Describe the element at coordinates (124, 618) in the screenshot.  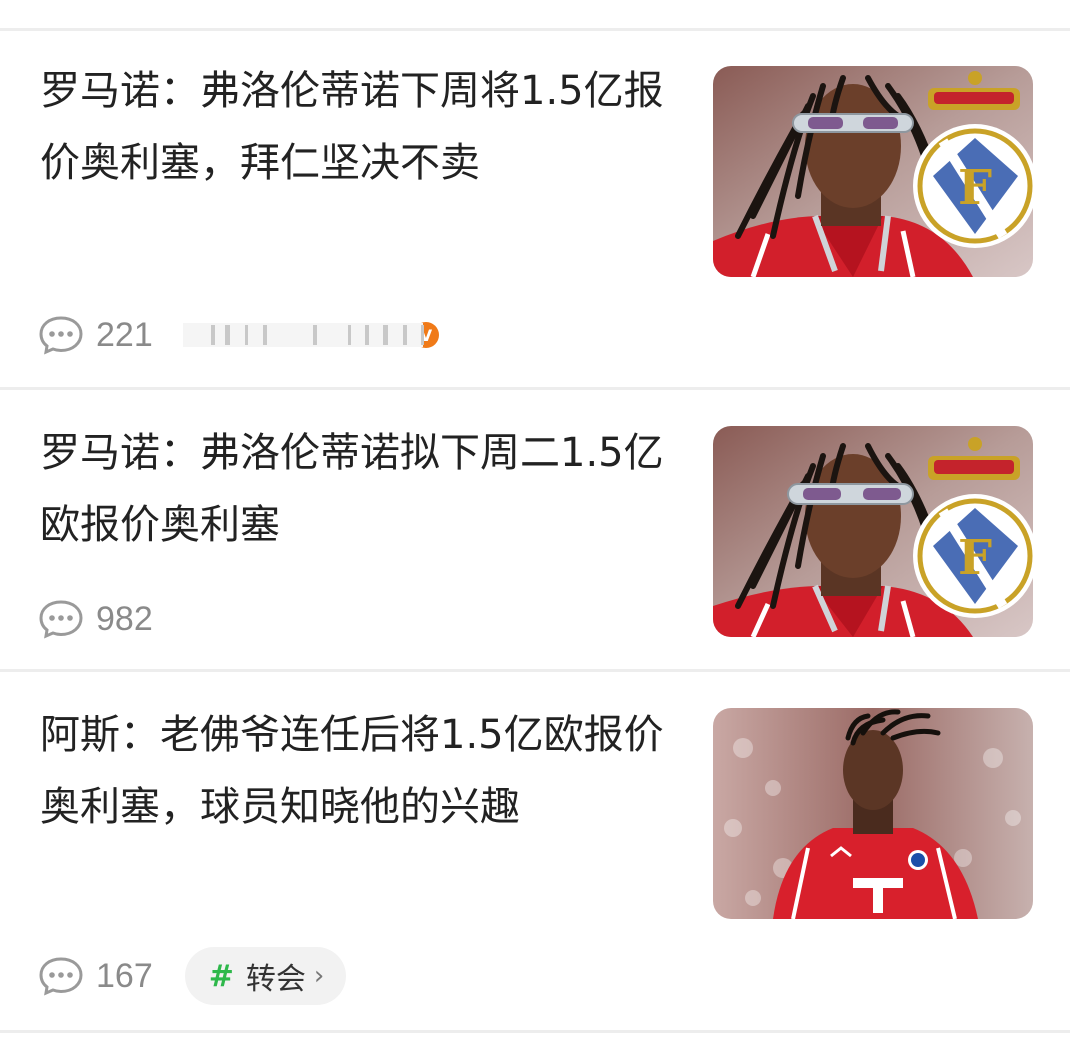
I see `comment-count: 982` at that location.